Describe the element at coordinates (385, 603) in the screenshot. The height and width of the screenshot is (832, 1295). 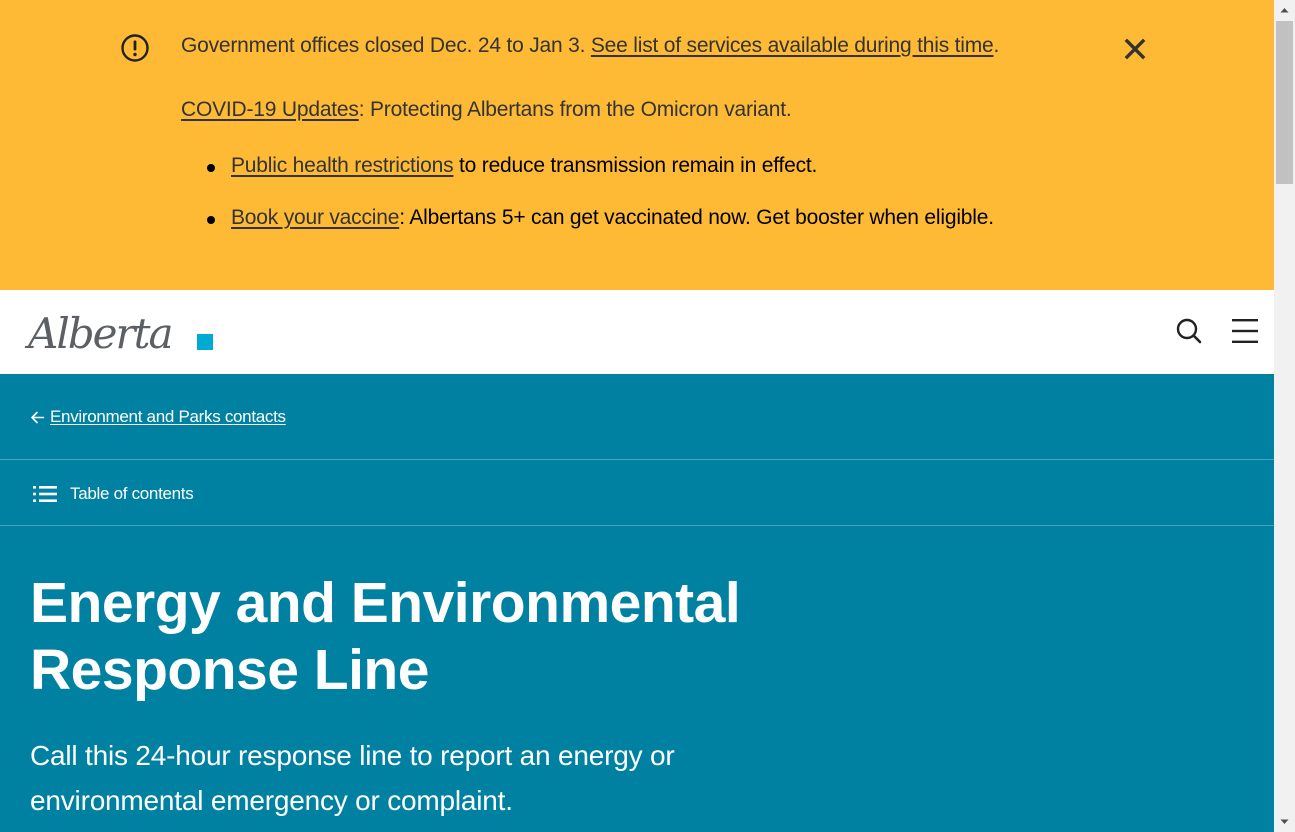
I see `page-title-line1: Energy and Environmental` at that location.